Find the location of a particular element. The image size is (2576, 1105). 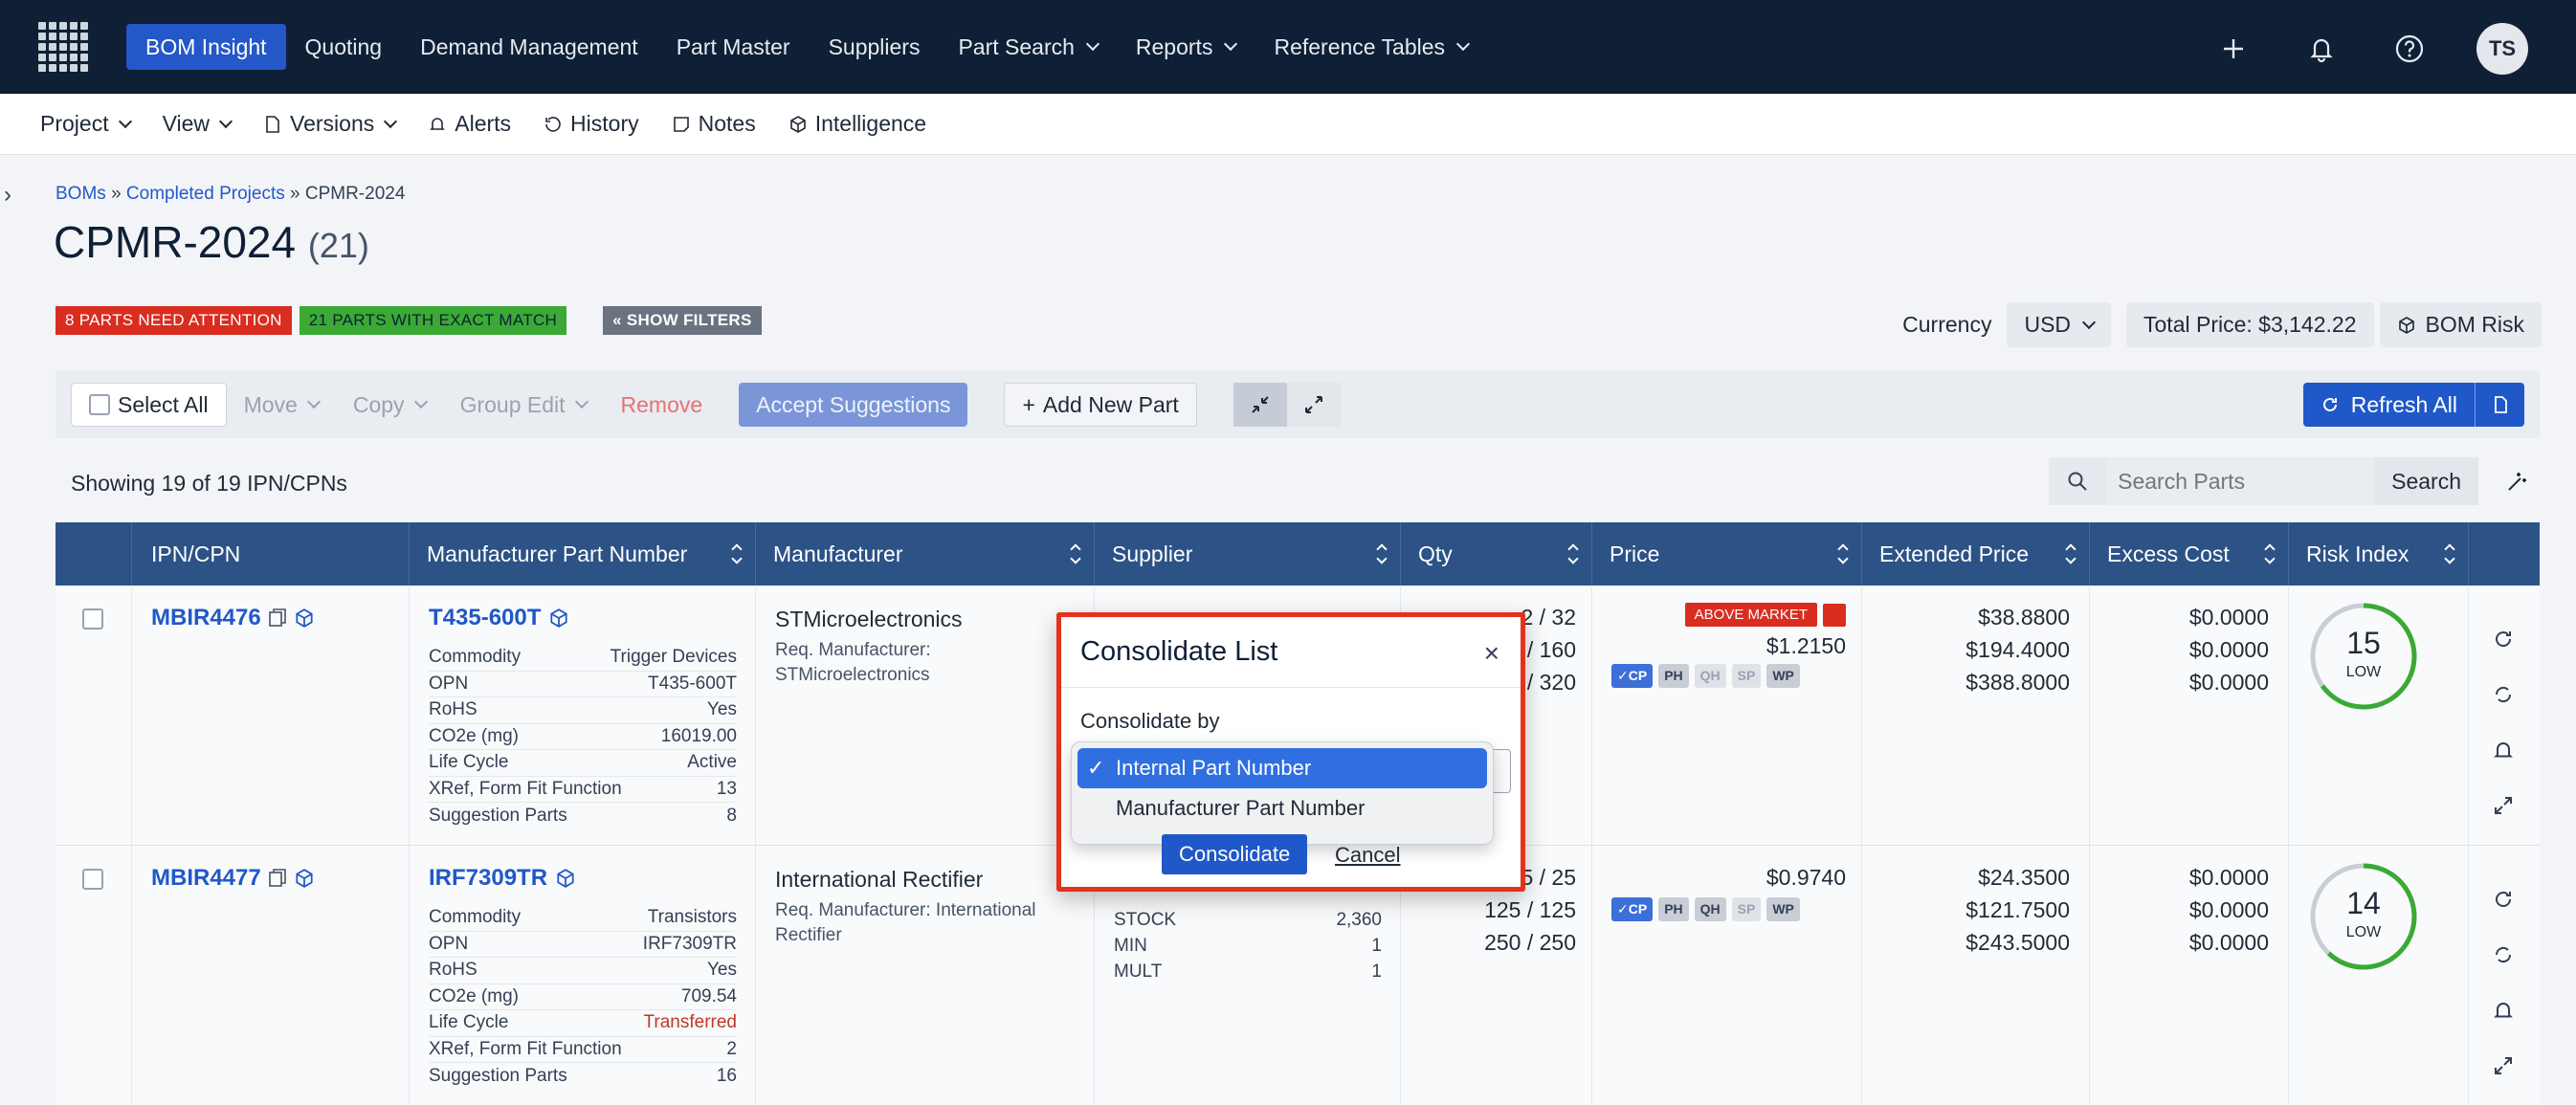

ipn-link: MBIR4477 is located at coordinates (233, 879).